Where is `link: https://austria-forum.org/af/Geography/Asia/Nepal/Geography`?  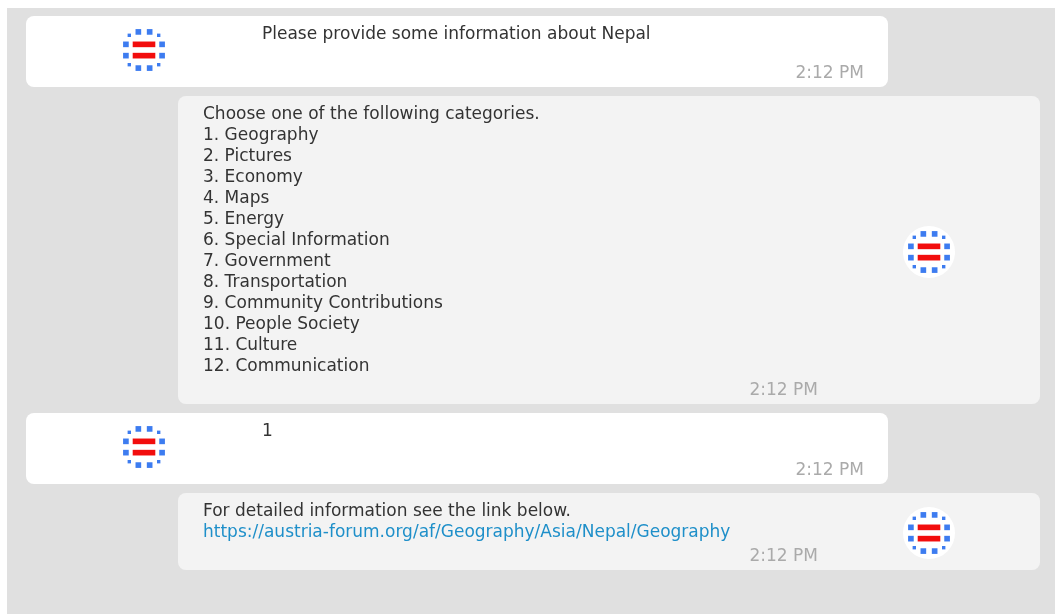
link: https://austria-forum.org/af/Geography/Asia/Nepal/Geography is located at coordinates (510, 531).